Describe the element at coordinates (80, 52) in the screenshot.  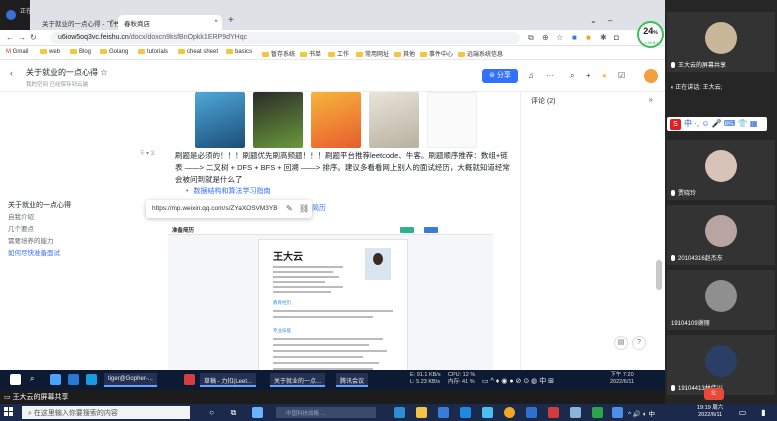
I see `bookmark-item: Blog` at that location.